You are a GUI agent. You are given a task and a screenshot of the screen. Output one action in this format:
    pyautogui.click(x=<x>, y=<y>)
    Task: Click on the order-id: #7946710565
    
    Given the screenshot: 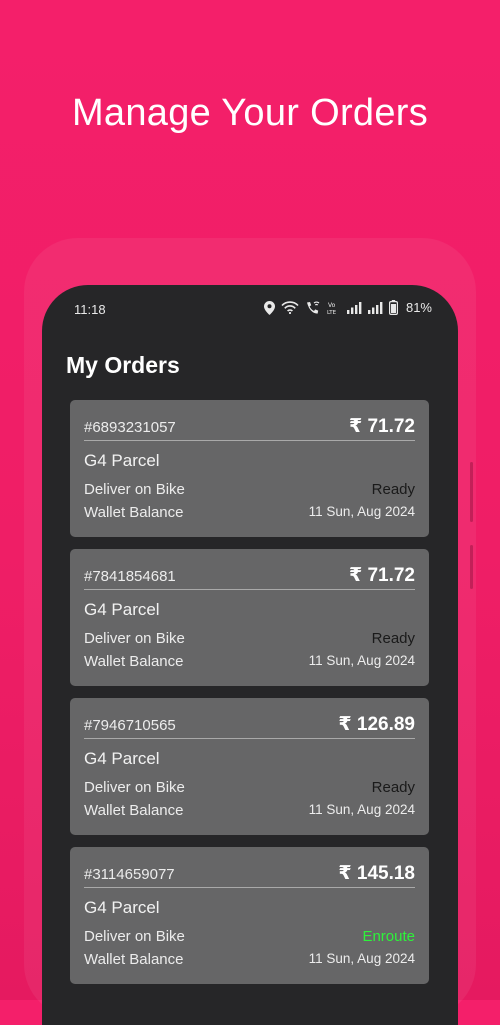 What is the action you would take?
    pyautogui.click(x=130, y=725)
    